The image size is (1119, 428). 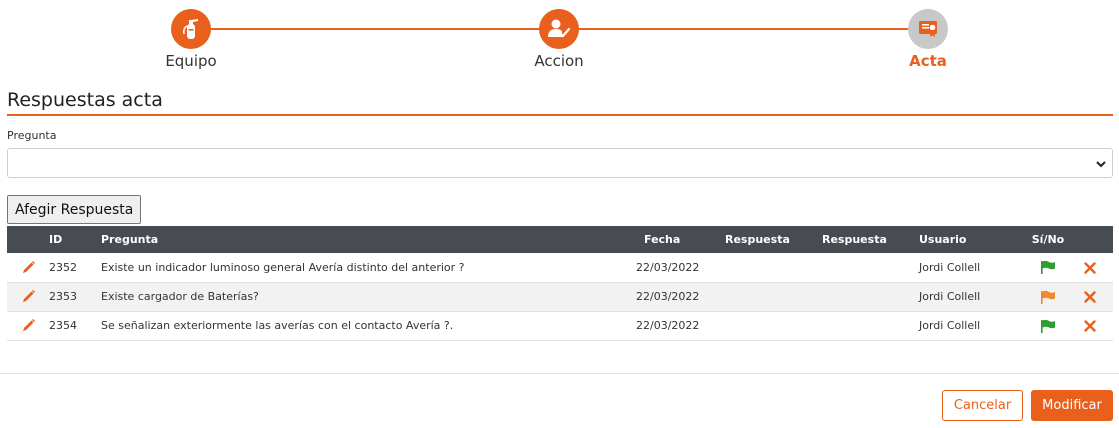 I want to click on user-check-icon, so click(x=559, y=29).